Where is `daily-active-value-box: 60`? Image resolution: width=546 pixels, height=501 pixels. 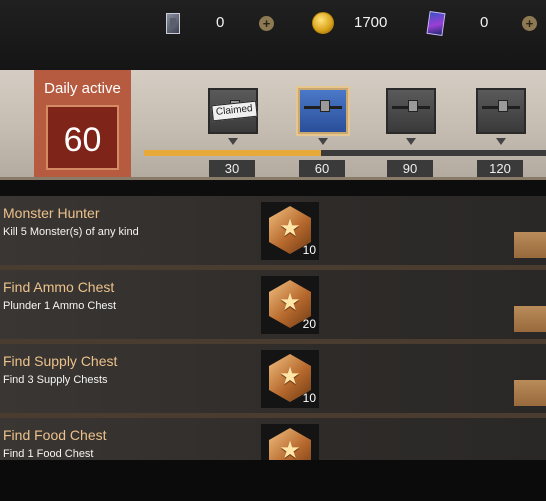
daily-active-value-box: 60 is located at coordinates (82, 137).